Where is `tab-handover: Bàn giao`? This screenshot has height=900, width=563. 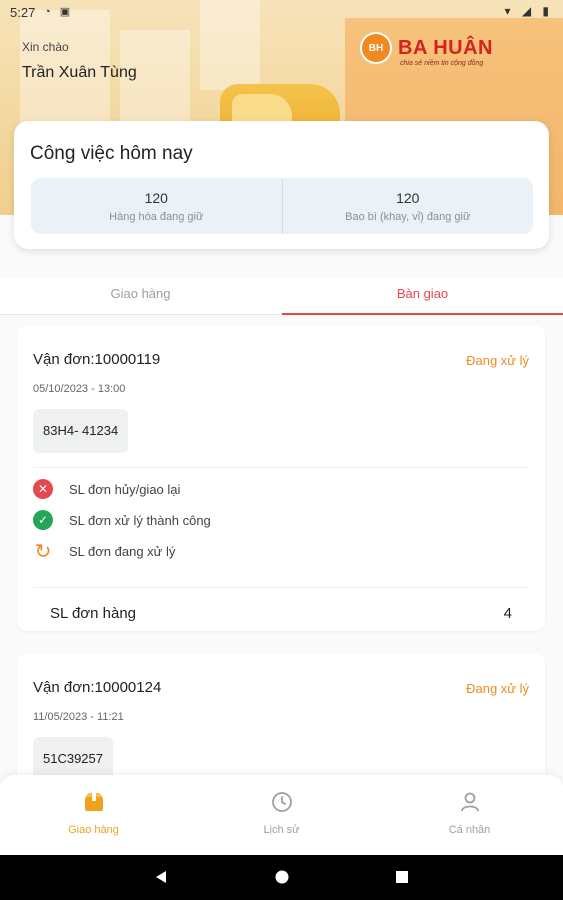
tab-handover: Bàn giao is located at coordinates (422, 296).